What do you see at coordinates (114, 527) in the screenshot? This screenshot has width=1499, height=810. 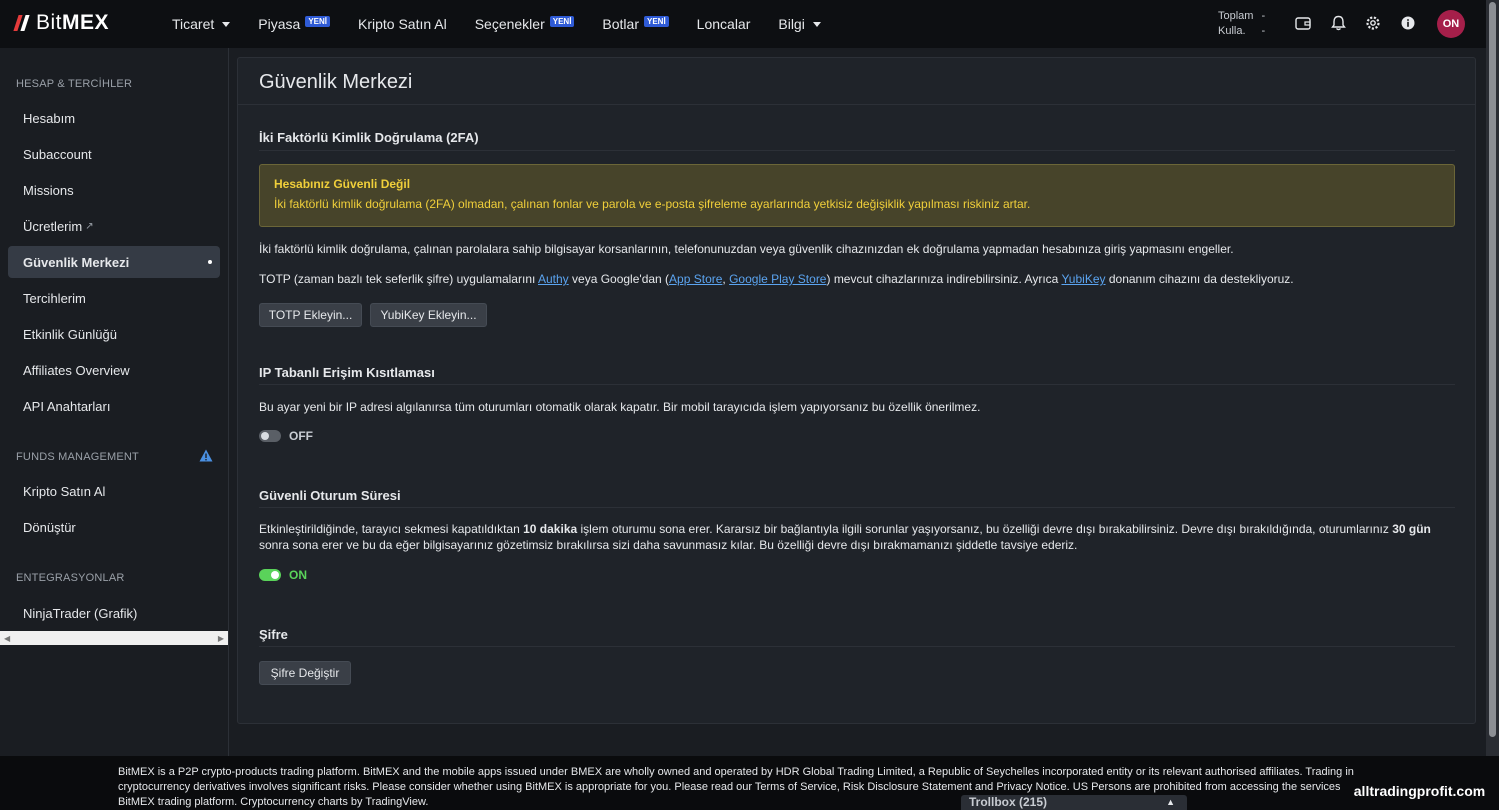 I see `sidebar-item-donustur: Dönüştür` at bounding box center [114, 527].